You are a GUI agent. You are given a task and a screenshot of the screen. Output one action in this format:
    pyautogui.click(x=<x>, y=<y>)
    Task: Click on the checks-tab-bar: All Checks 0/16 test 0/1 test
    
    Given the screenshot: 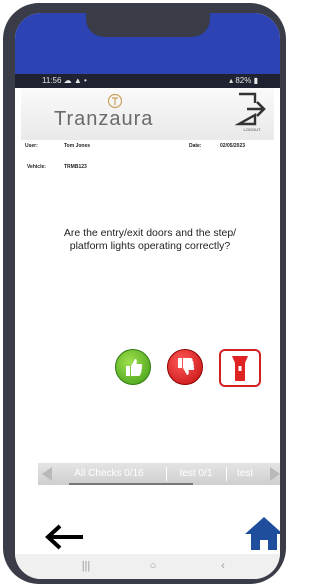 What is the action you would take?
    pyautogui.click(x=159, y=474)
    